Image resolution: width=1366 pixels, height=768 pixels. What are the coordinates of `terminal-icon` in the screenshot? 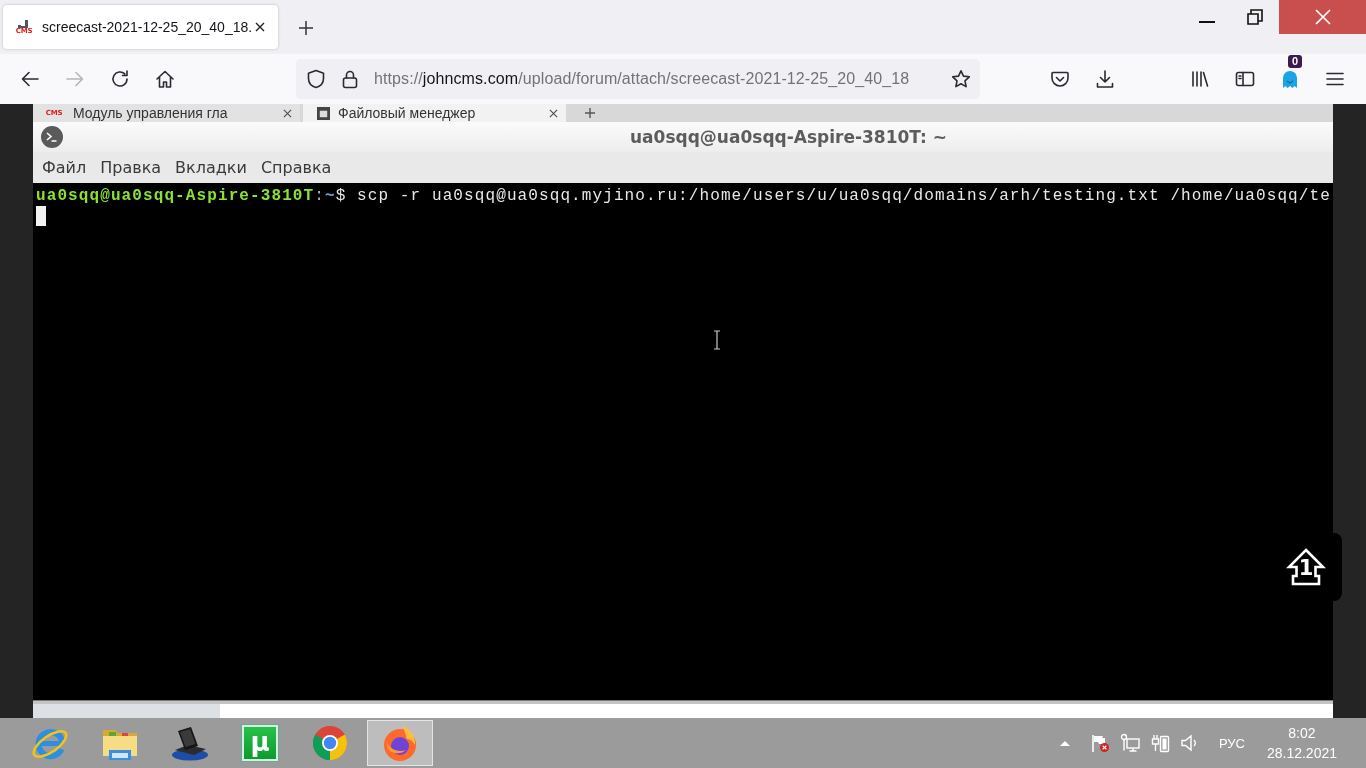 It's located at (52, 137).